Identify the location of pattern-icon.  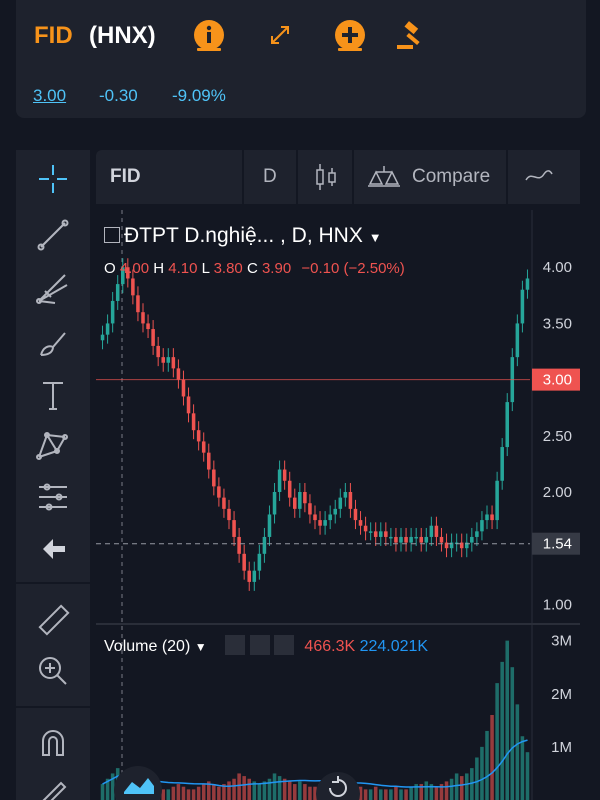
(53, 445).